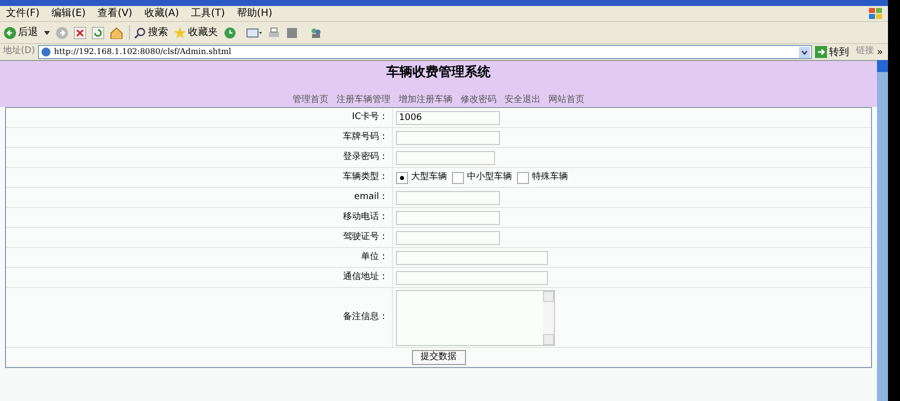  I want to click on field-label: 驾驶证号：, so click(199, 237).